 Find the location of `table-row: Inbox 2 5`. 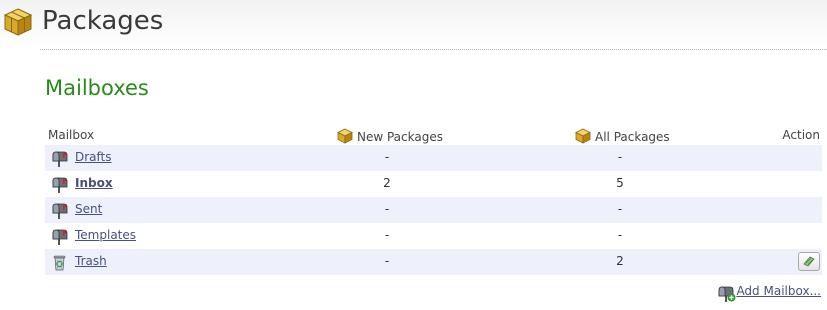

table-row: Inbox 2 5 is located at coordinates (433, 184).